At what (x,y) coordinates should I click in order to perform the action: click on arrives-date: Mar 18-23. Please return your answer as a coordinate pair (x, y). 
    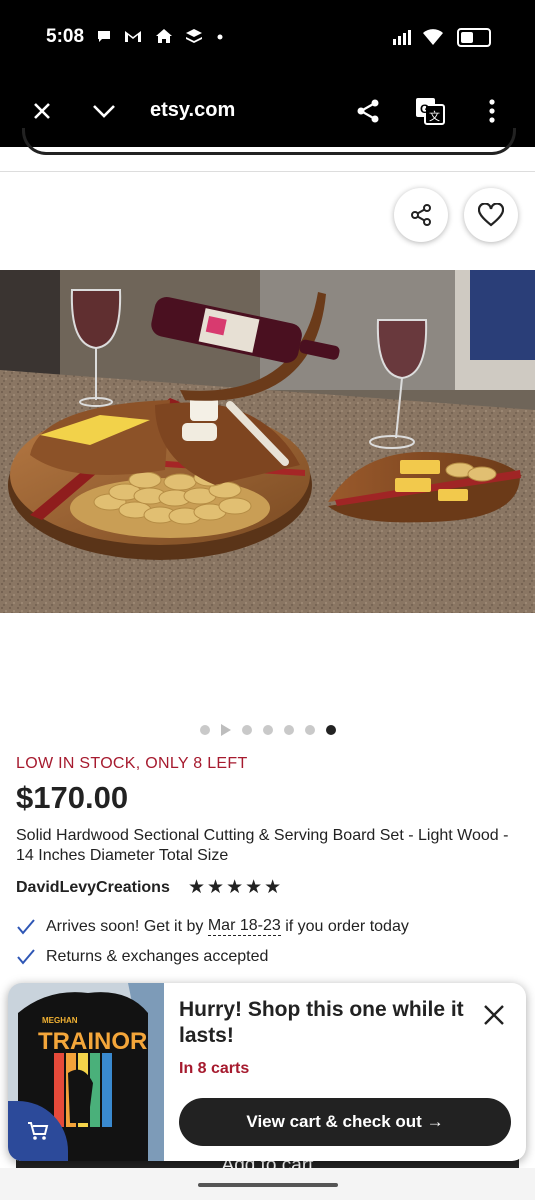
    Looking at the image, I should click on (244, 926).